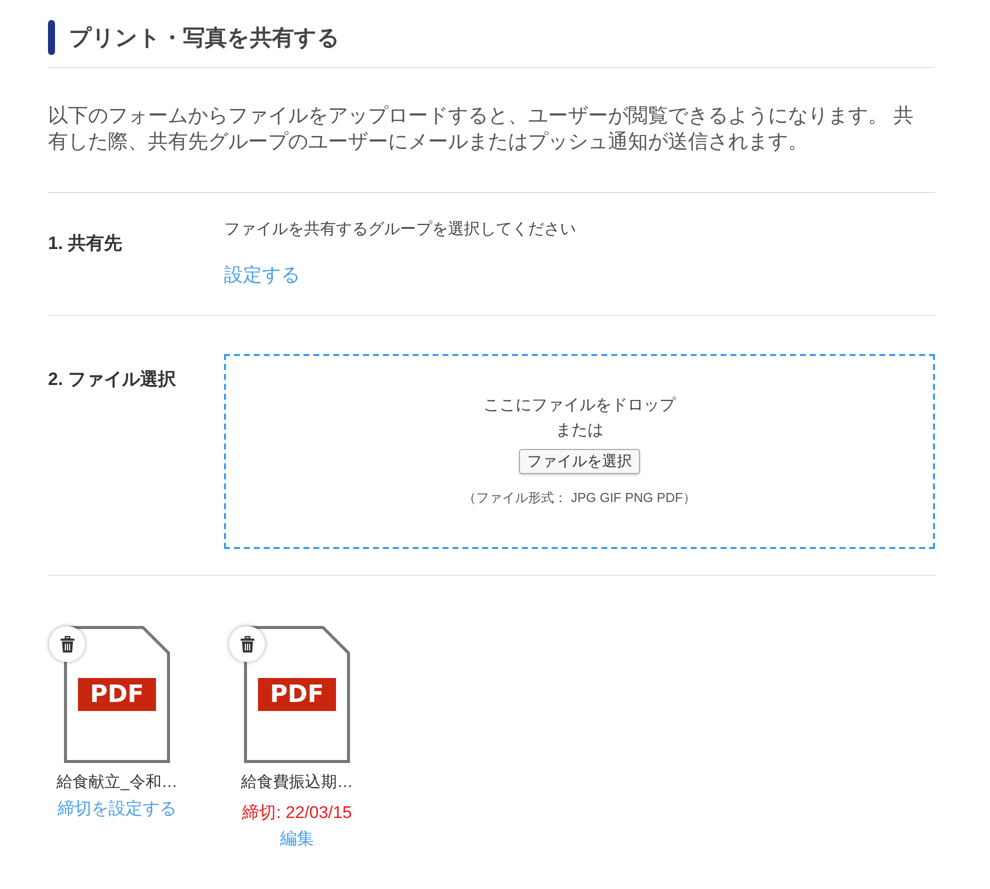  I want to click on page-title: プリント・写真を共有する, so click(204, 38).